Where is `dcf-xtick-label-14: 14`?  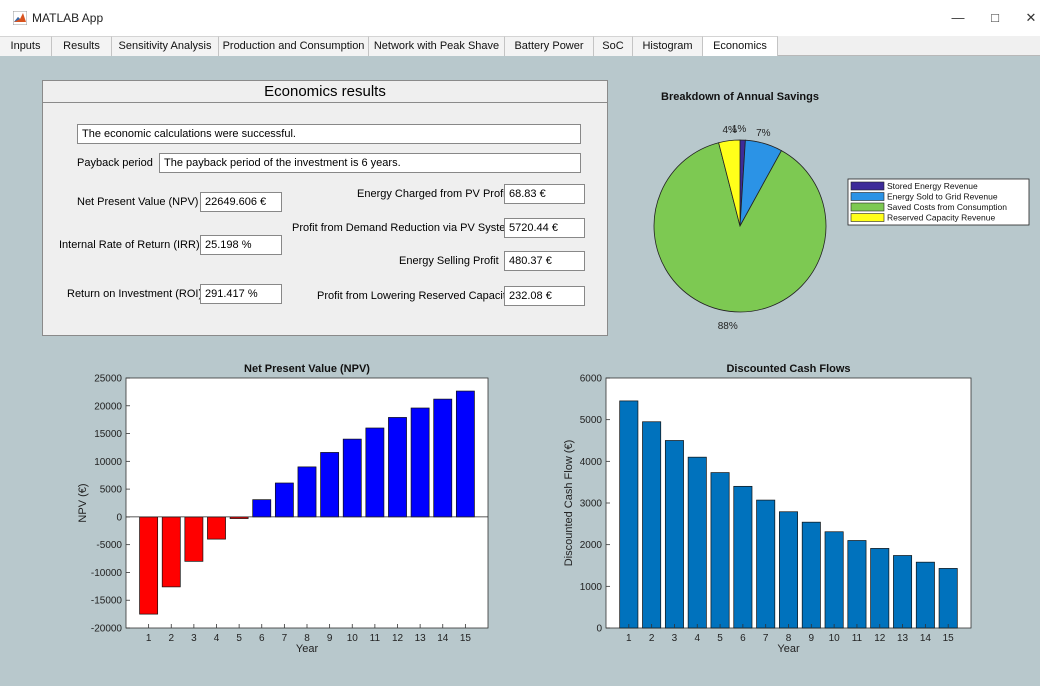 dcf-xtick-label-14: 14 is located at coordinates (926, 638).